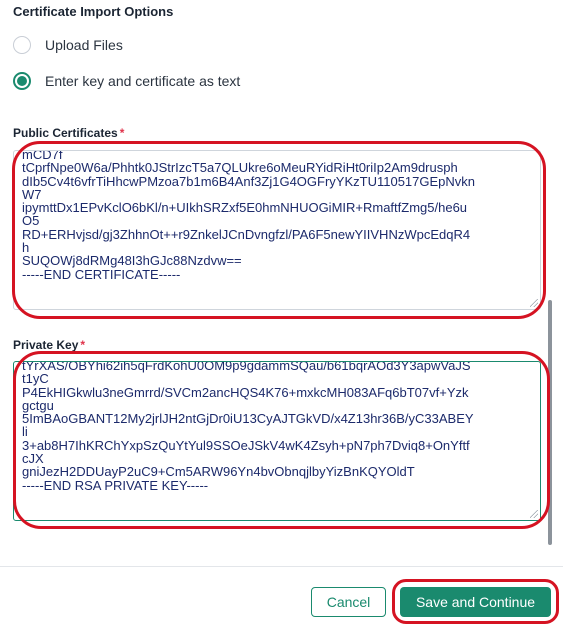 Image resolution: width=563 pixels, height=626 pixels. Describe the element at coordinates (348, 602) in the screenshot. I see `cancel-button: Cancel` at that location.